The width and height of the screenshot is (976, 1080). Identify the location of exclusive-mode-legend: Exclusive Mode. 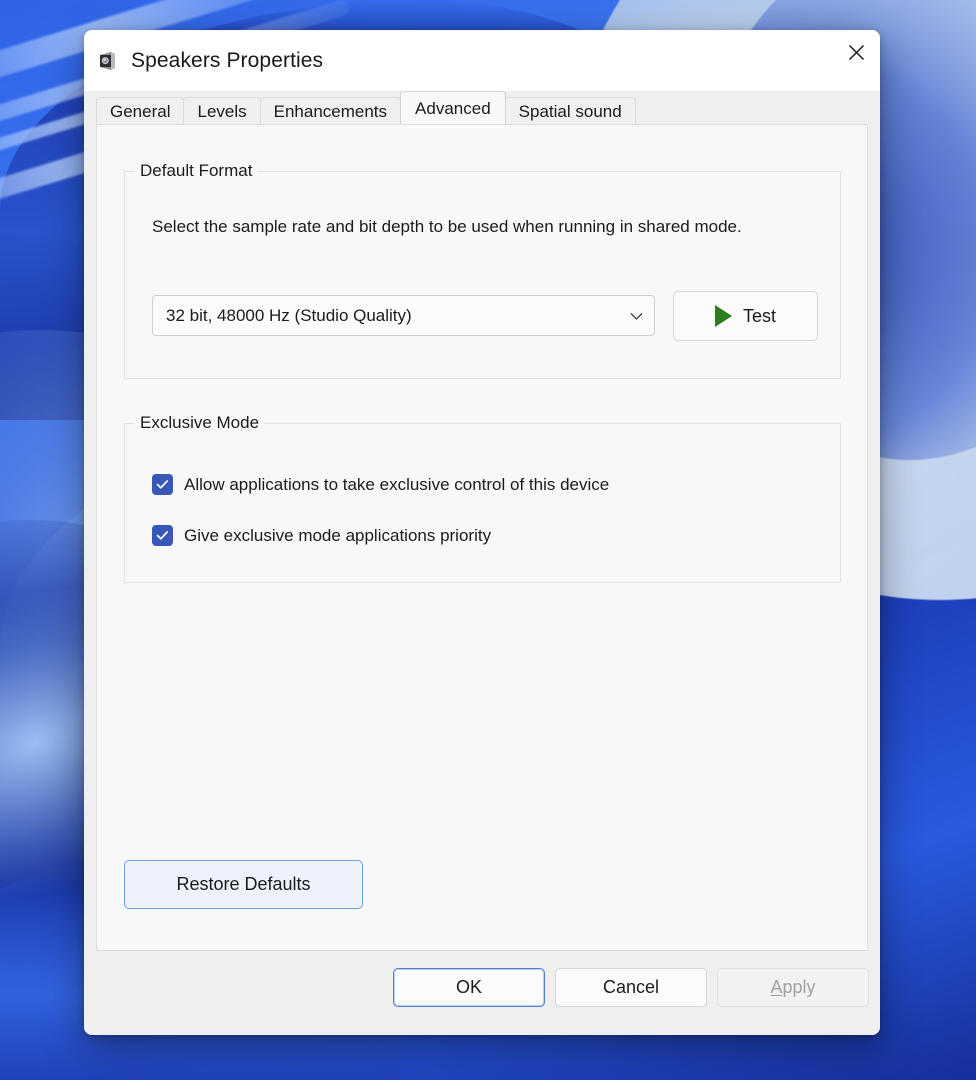
(200, 423).